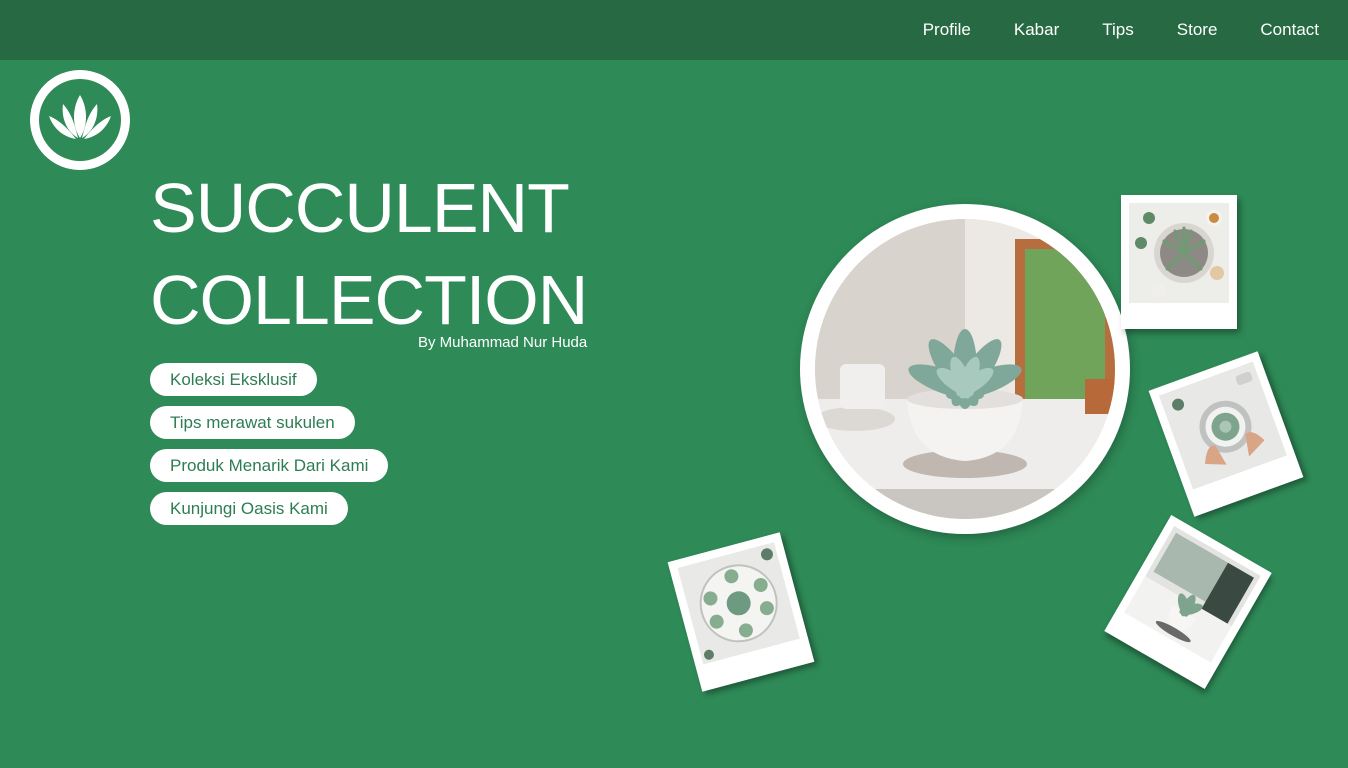  Describe the element at coordinates (252, 422) in the screenshot. I see `pill-tips-merawat: Tips merawat sukulen` at that location.